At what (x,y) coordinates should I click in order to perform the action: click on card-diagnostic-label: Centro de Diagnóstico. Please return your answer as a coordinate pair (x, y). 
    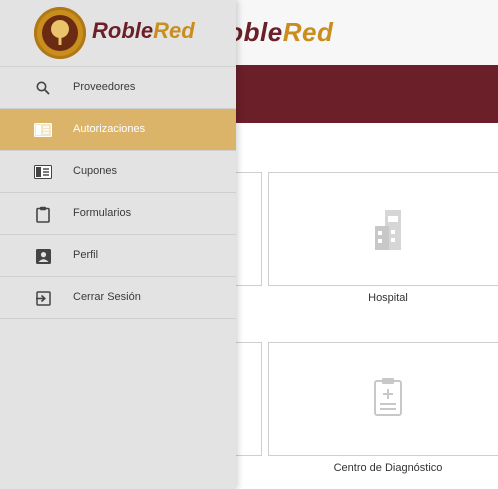
    Looking at the image, I should click on (388, 468).